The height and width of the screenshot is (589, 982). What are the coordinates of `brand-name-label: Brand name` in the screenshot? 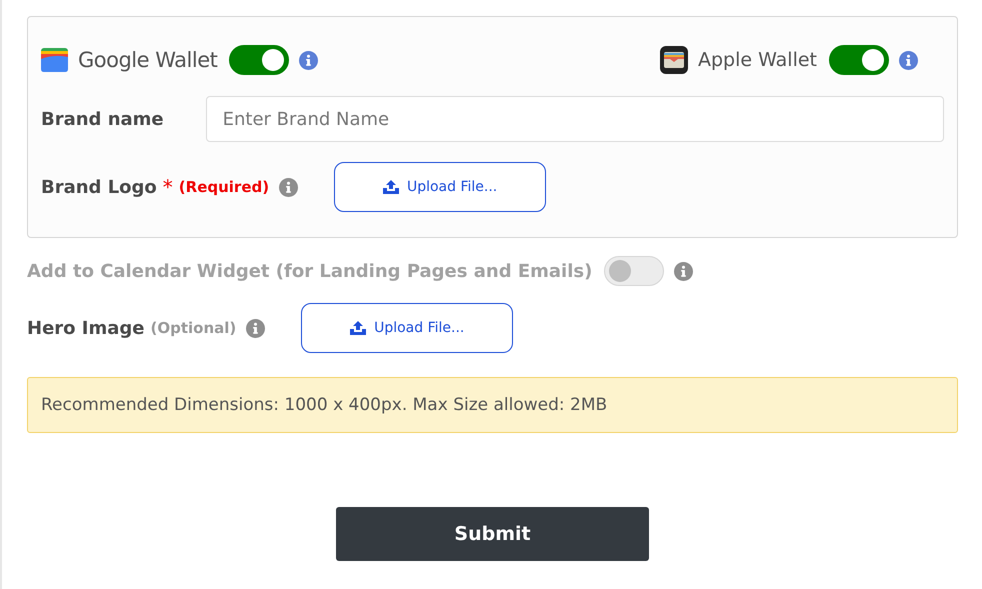 It's located at (102, 119).